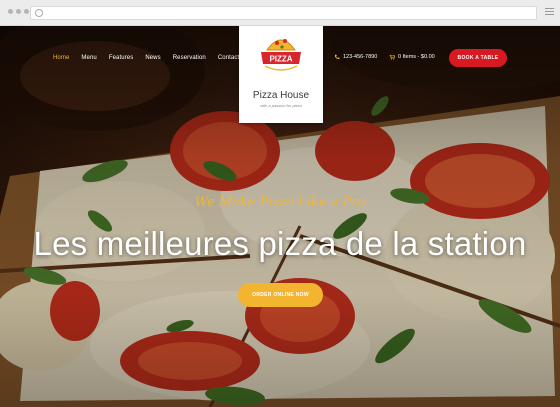  I want to click on address-bar, so click(283, 13).